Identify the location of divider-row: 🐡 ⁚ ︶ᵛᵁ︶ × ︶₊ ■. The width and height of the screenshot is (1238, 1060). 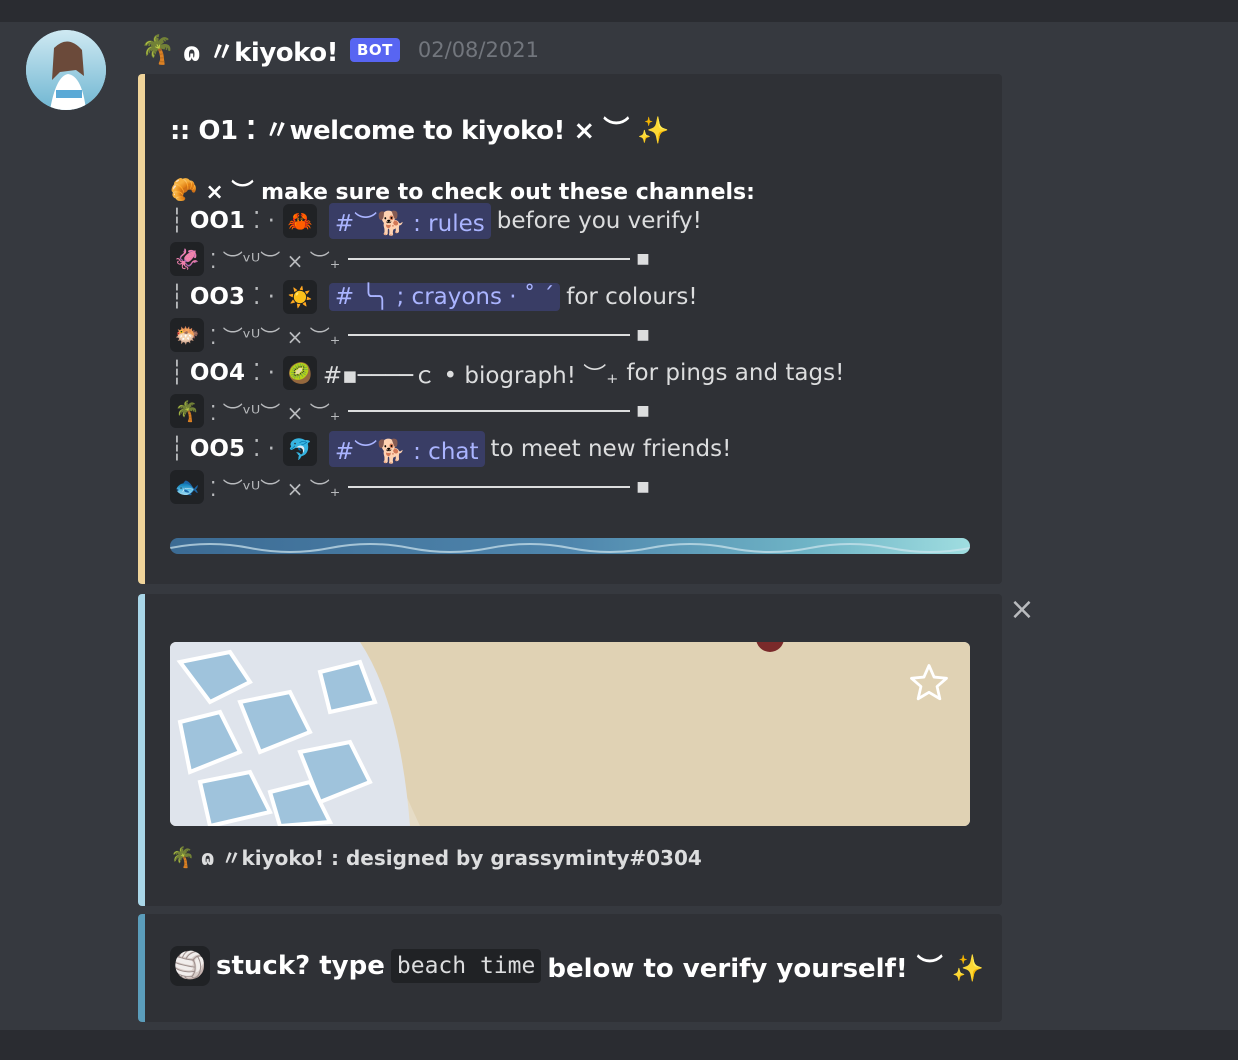
(410, 335).